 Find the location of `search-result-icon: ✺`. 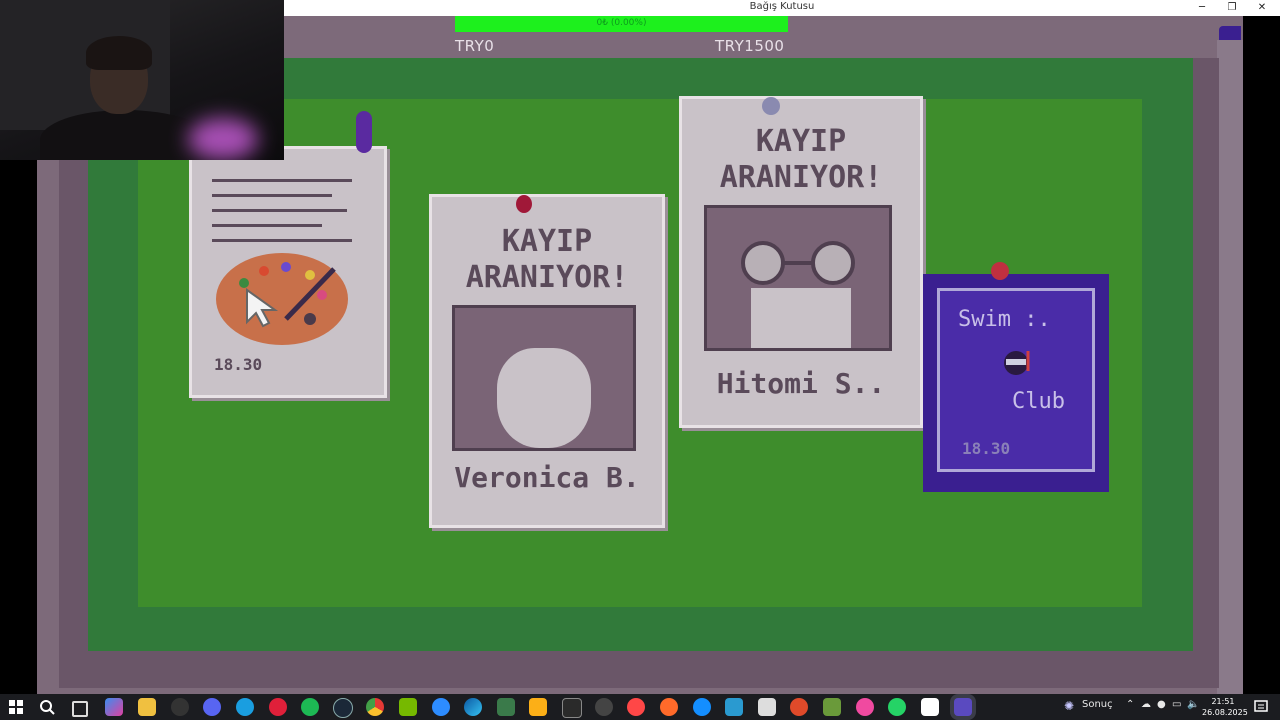

search-result-icon: ✺ is located at coordinates (1069, 706).